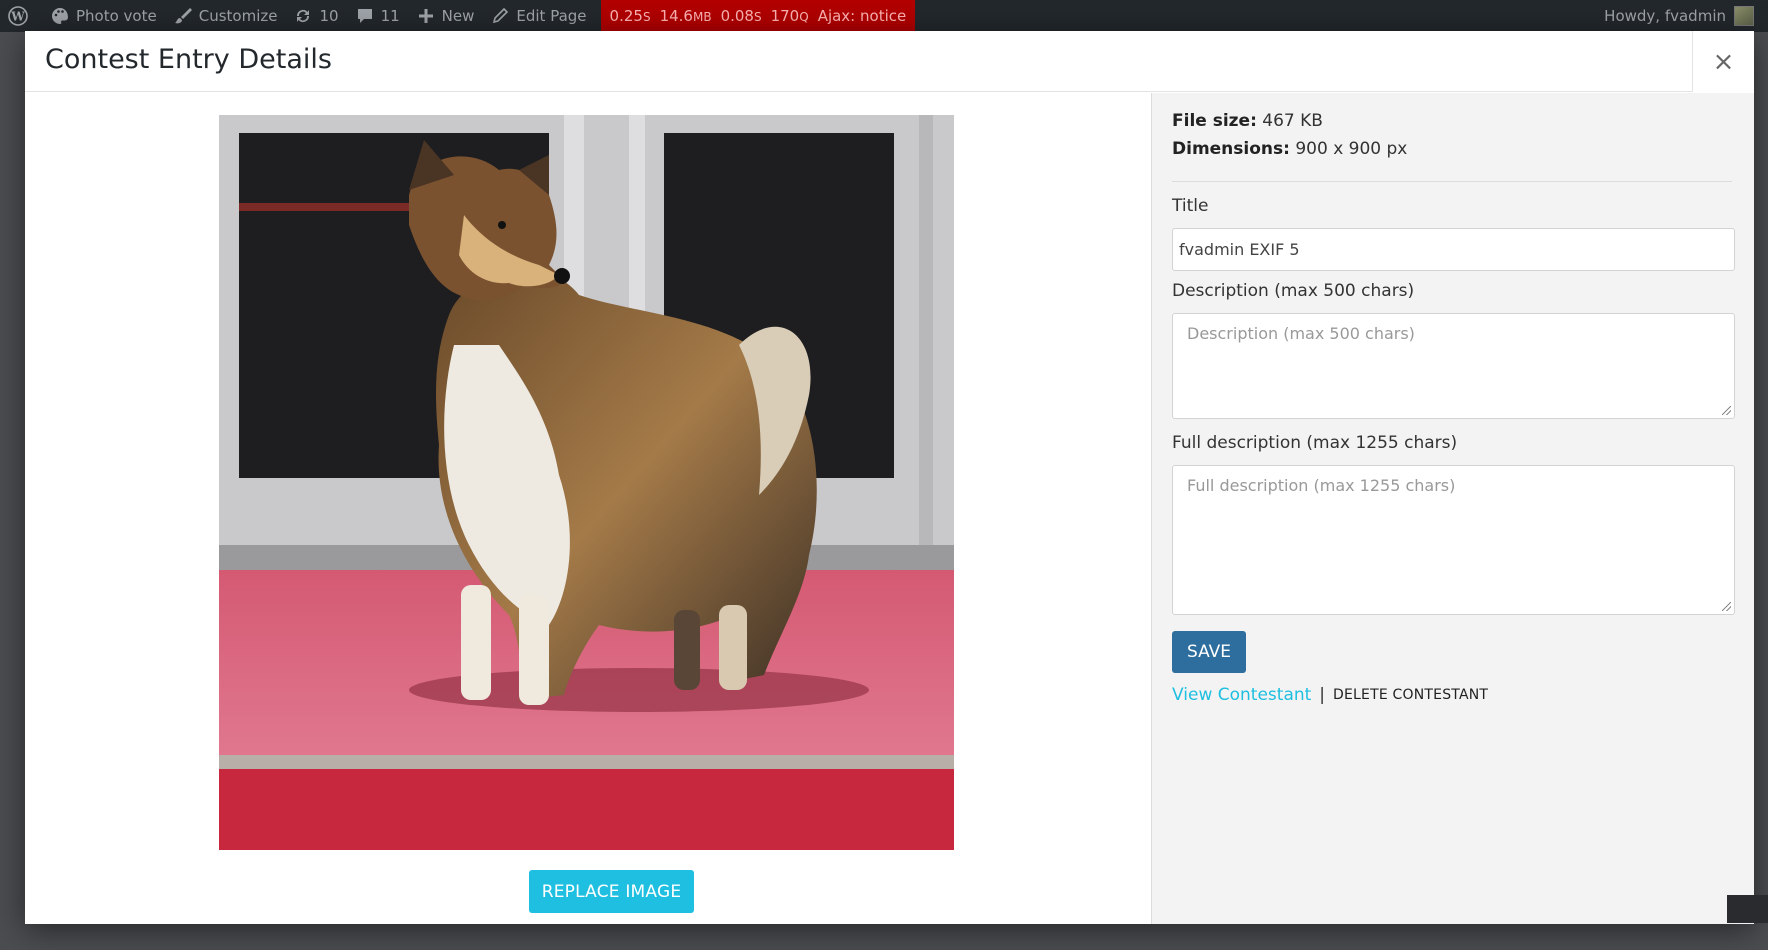 The height and width of the screenshot is (950, 1768). Describe the element at coordinates (551, 16) in the screenshot. I see `edit-page-label: Edit Page` at that location.